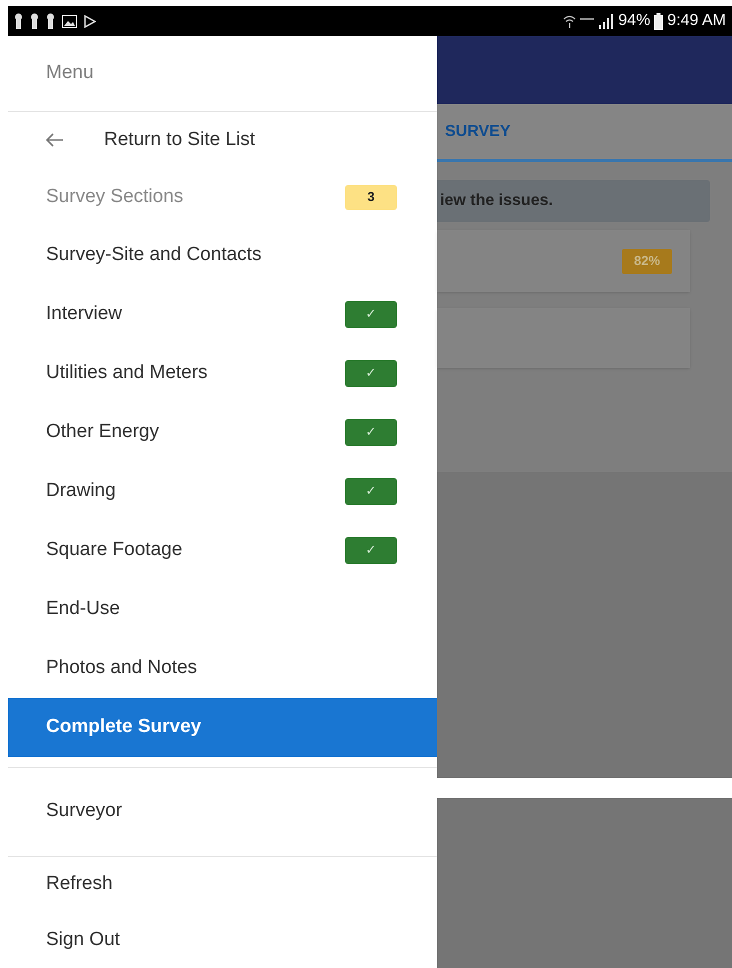  What do you see at coordinates (606, 21) in the screenshot?
I see `signal-icon` at bounding box center [606, 21].